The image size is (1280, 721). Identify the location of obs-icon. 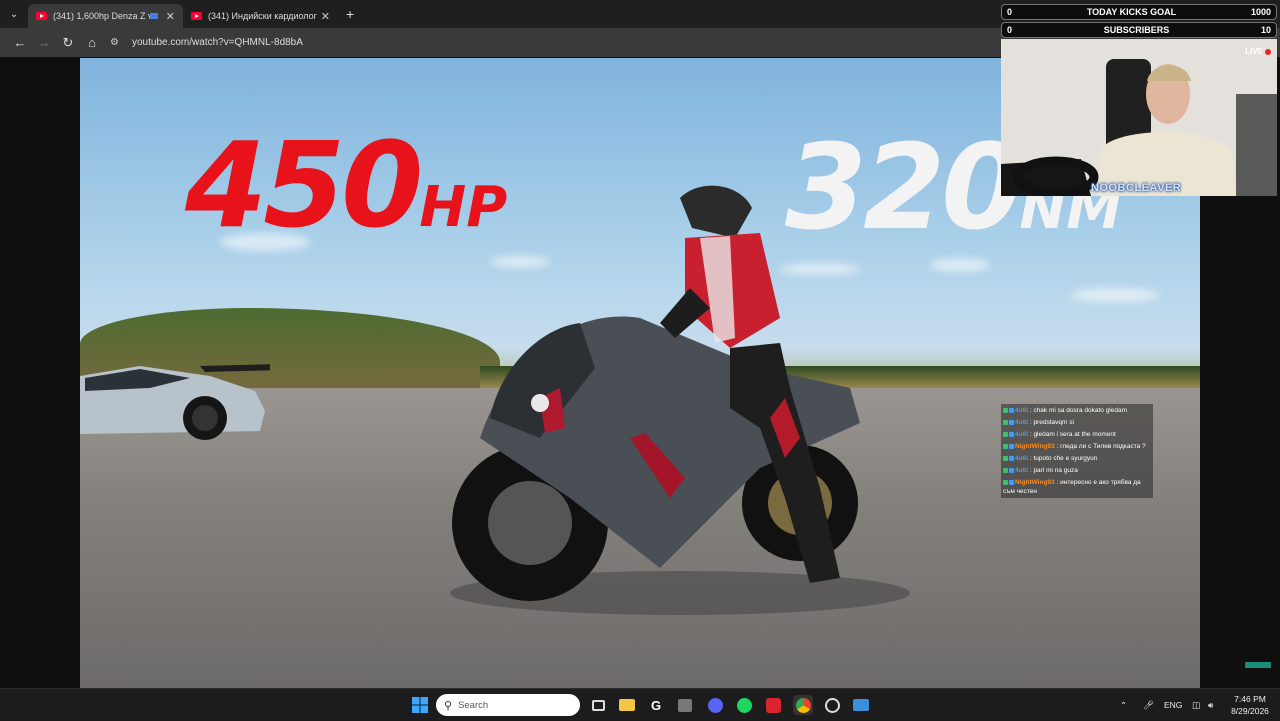
(832, 705).